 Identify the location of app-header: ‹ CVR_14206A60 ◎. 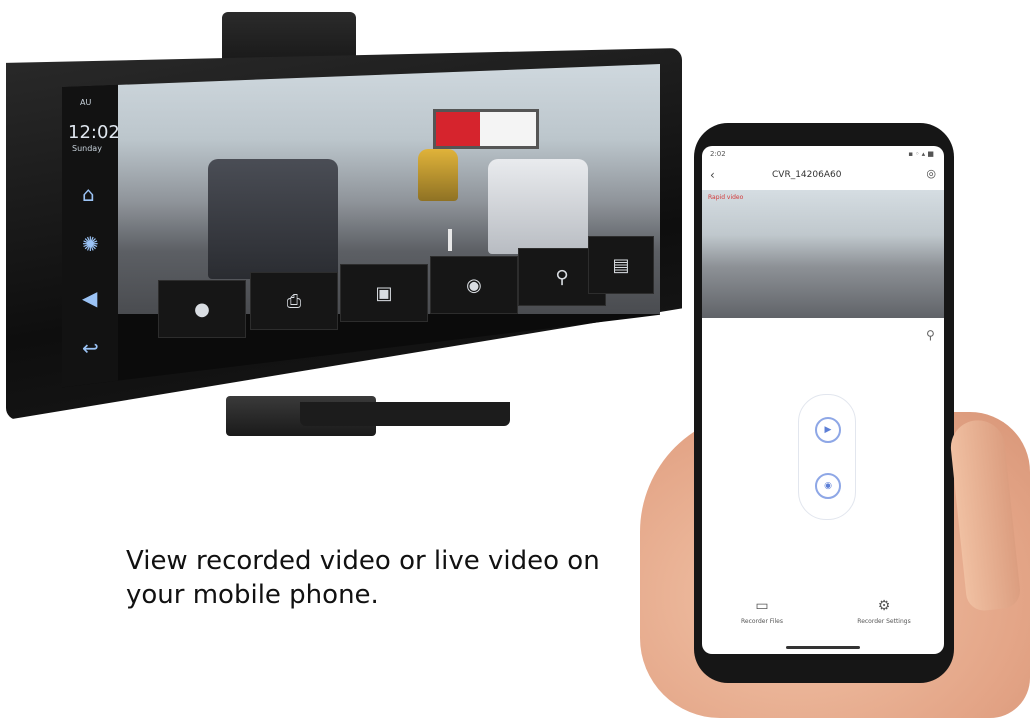
(823, 175).